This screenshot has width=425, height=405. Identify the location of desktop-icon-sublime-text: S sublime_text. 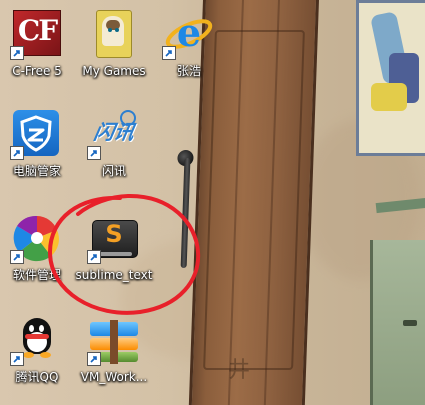
(114, 258).